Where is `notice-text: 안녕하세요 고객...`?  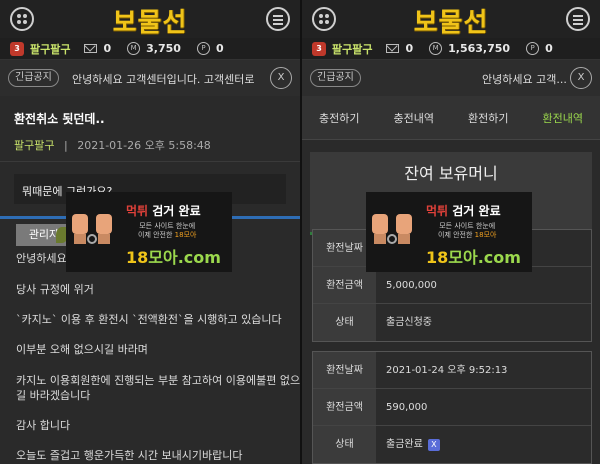
notice-text: 안녕하세요 고객... is located at coordinates (527, 79).